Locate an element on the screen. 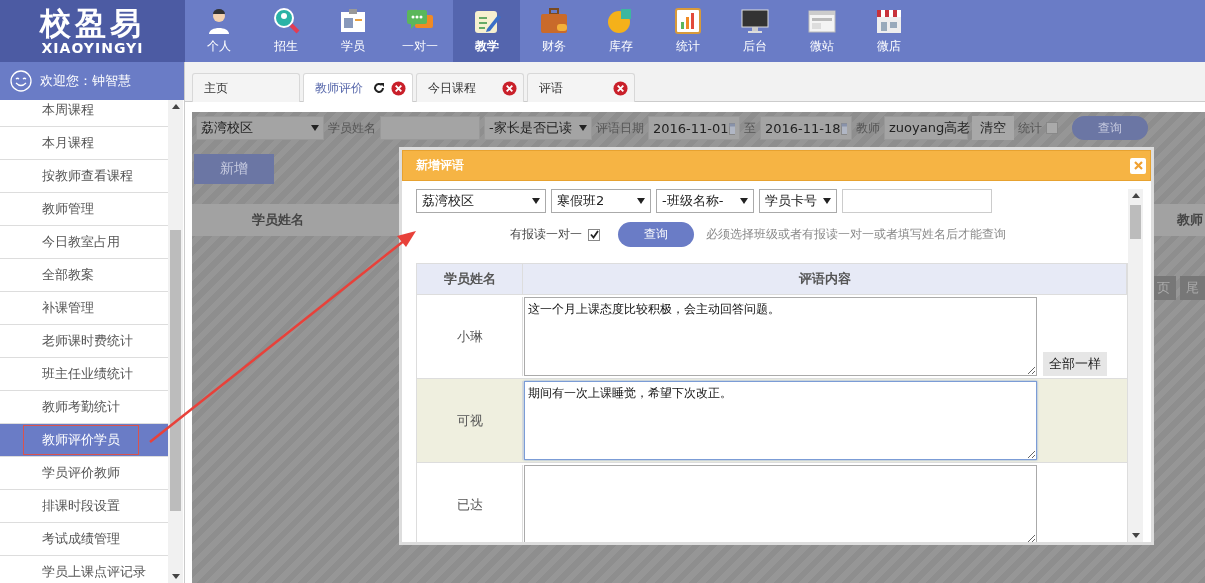 The image size is (1205, 583). nav-item: 库存 is located at coordinates (620, 31).